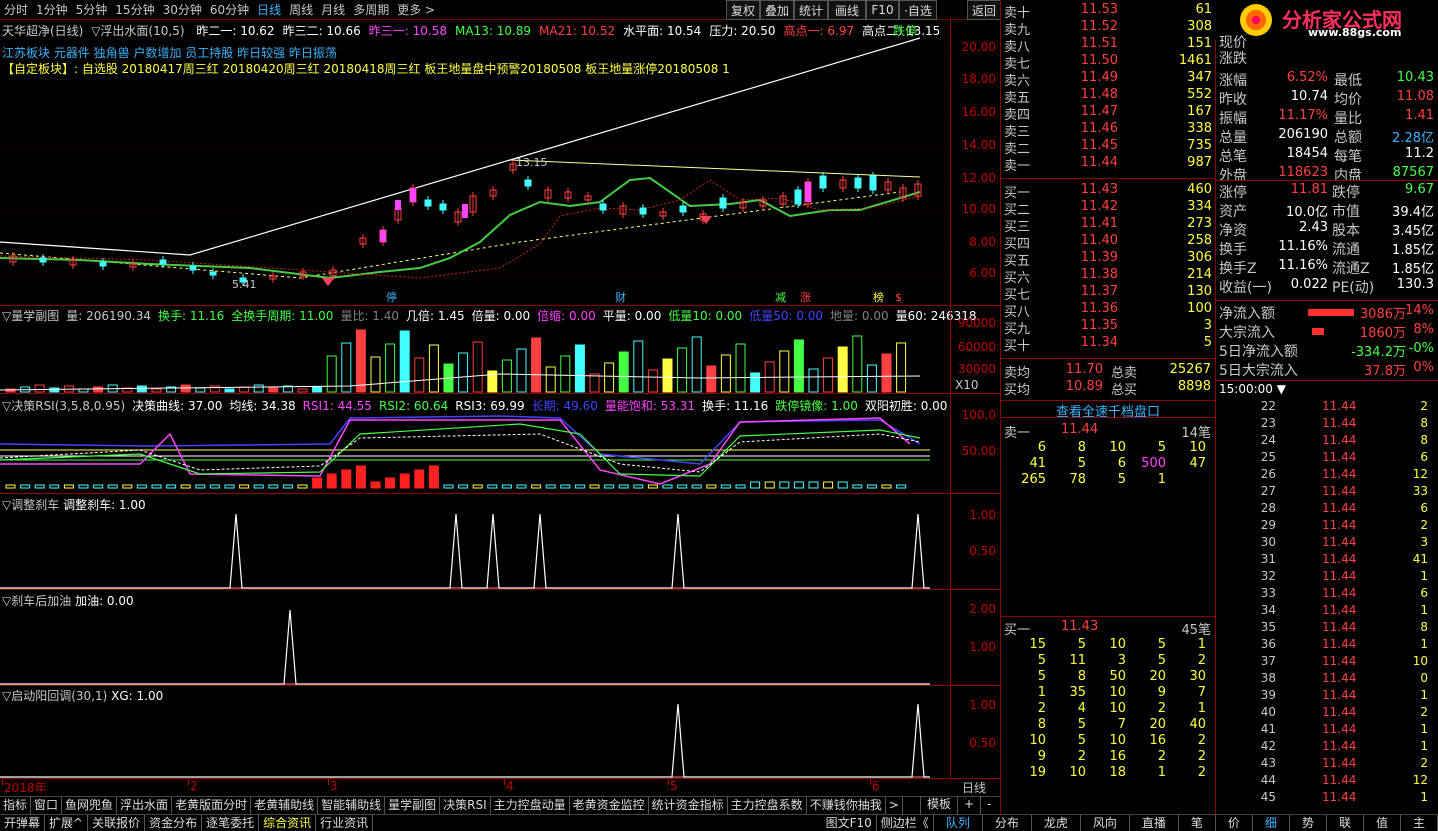 This screenshot has height=831, width=1438. What do you see at coordinates (688, 805) in the screenshot?
I see `indicator-tab-11: 统计资金指标` at bounding box center [688, 805].